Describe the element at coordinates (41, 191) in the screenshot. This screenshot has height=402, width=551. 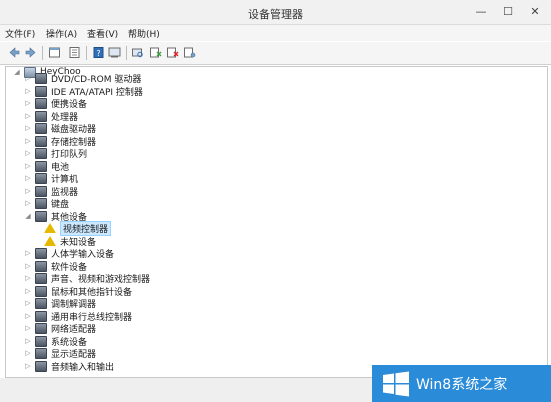
I see `monitor-icon` at that location.